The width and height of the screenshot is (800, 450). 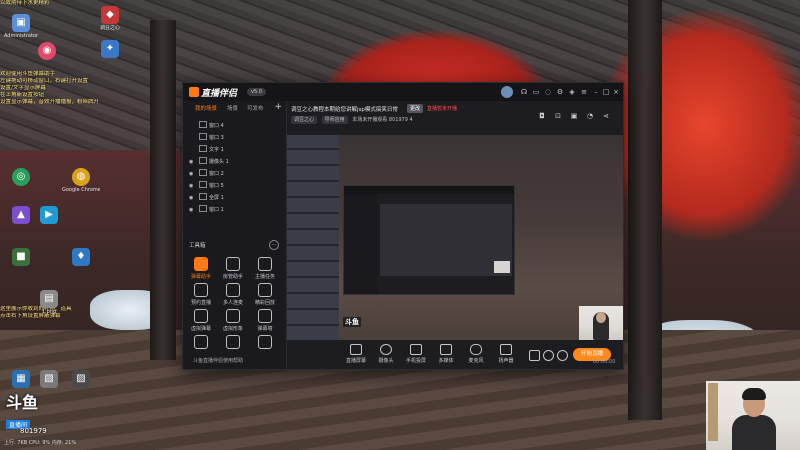 What do you see at coordinates (524, 92) in the screenshot?
I see `headset-icon: ☊` at bounding box center [524, 92].